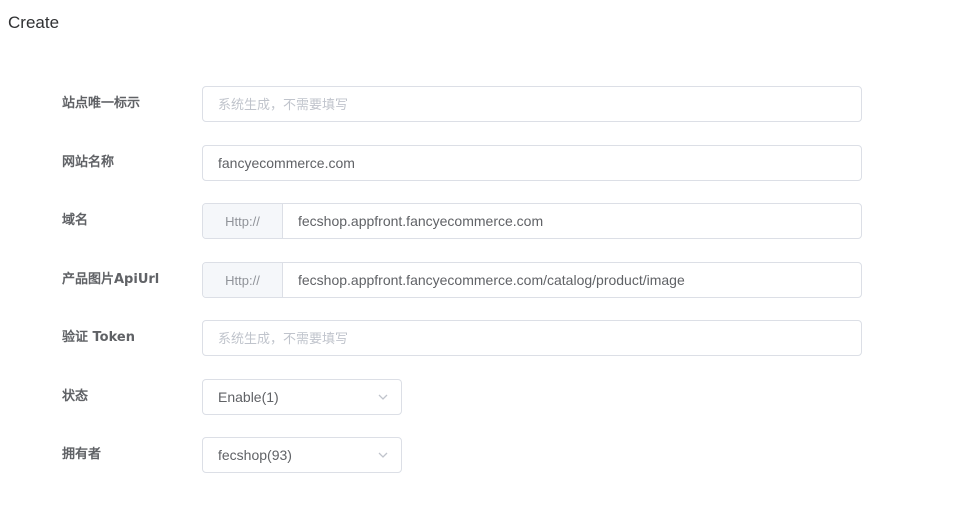 The height and width of the screenshot is (521, 977). What do you see at coordinates (75, 396) in the screenshot?
I see `status-label: 状态` at bounding box center [75, 396].